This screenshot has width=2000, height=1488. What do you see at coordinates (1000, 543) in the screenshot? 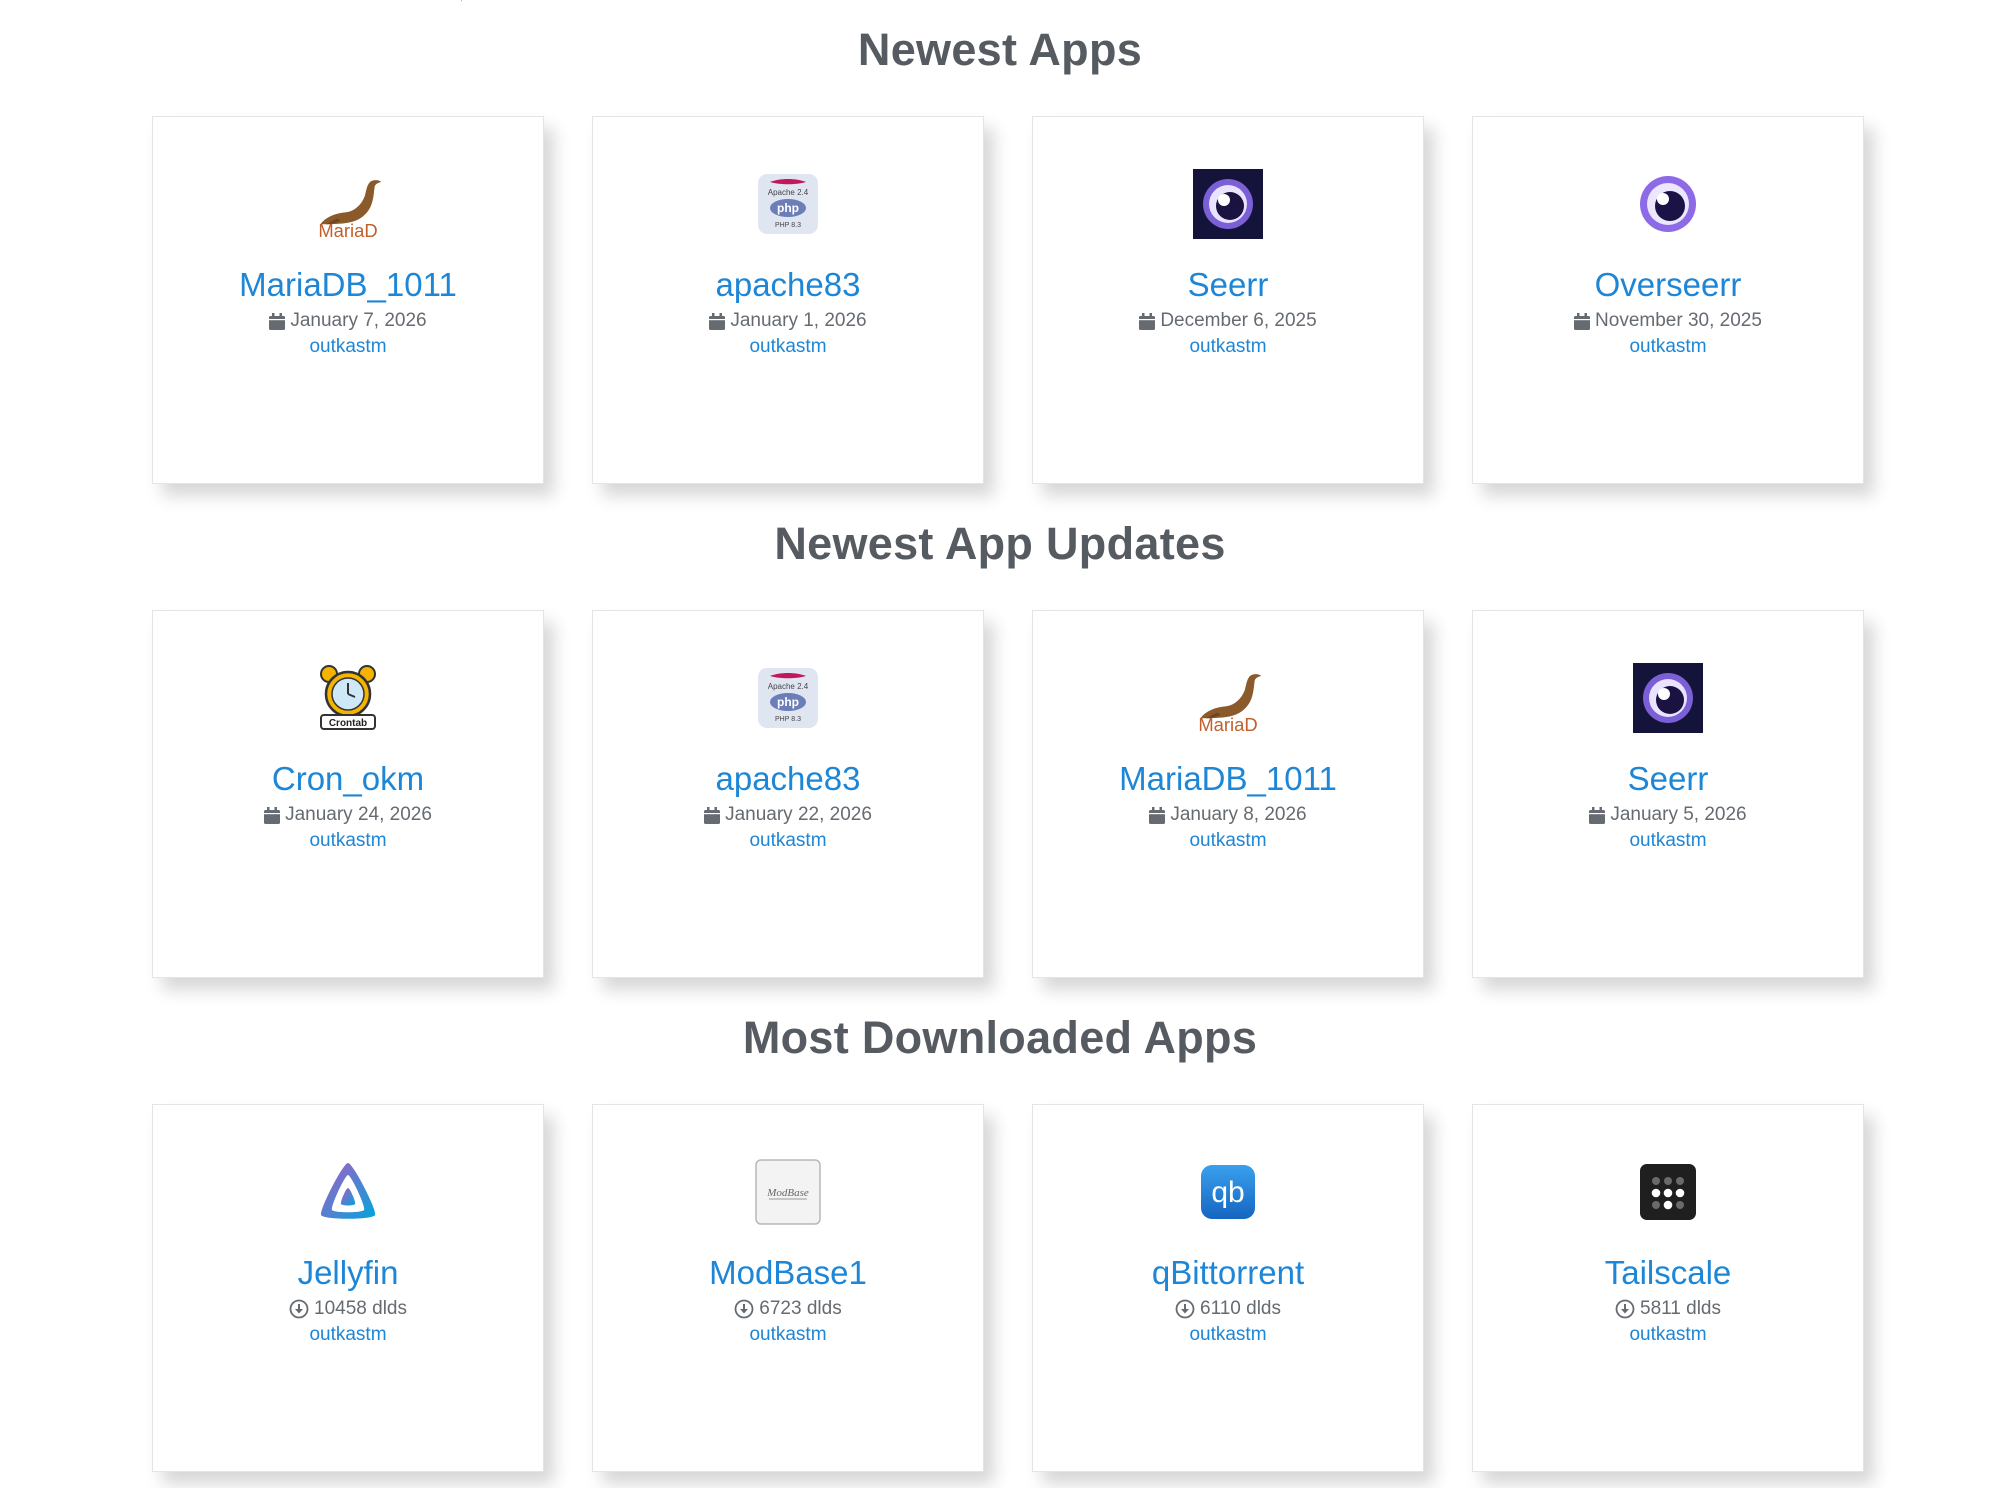
I see `section-title: Newest App Updates` at bounding box center [1000, 543].